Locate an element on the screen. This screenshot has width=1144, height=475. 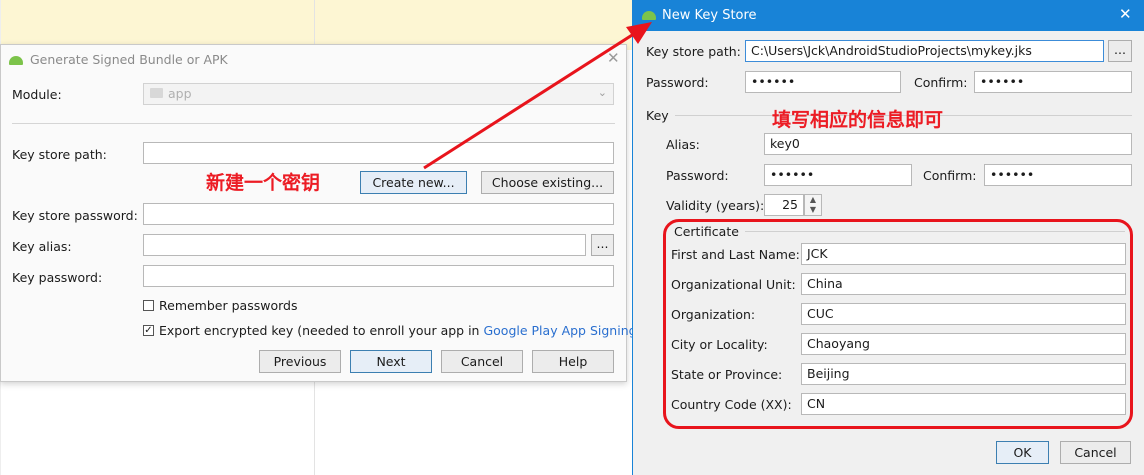
create-key-annotation: 新建一个密钥 is located at coordinates (263, 183).